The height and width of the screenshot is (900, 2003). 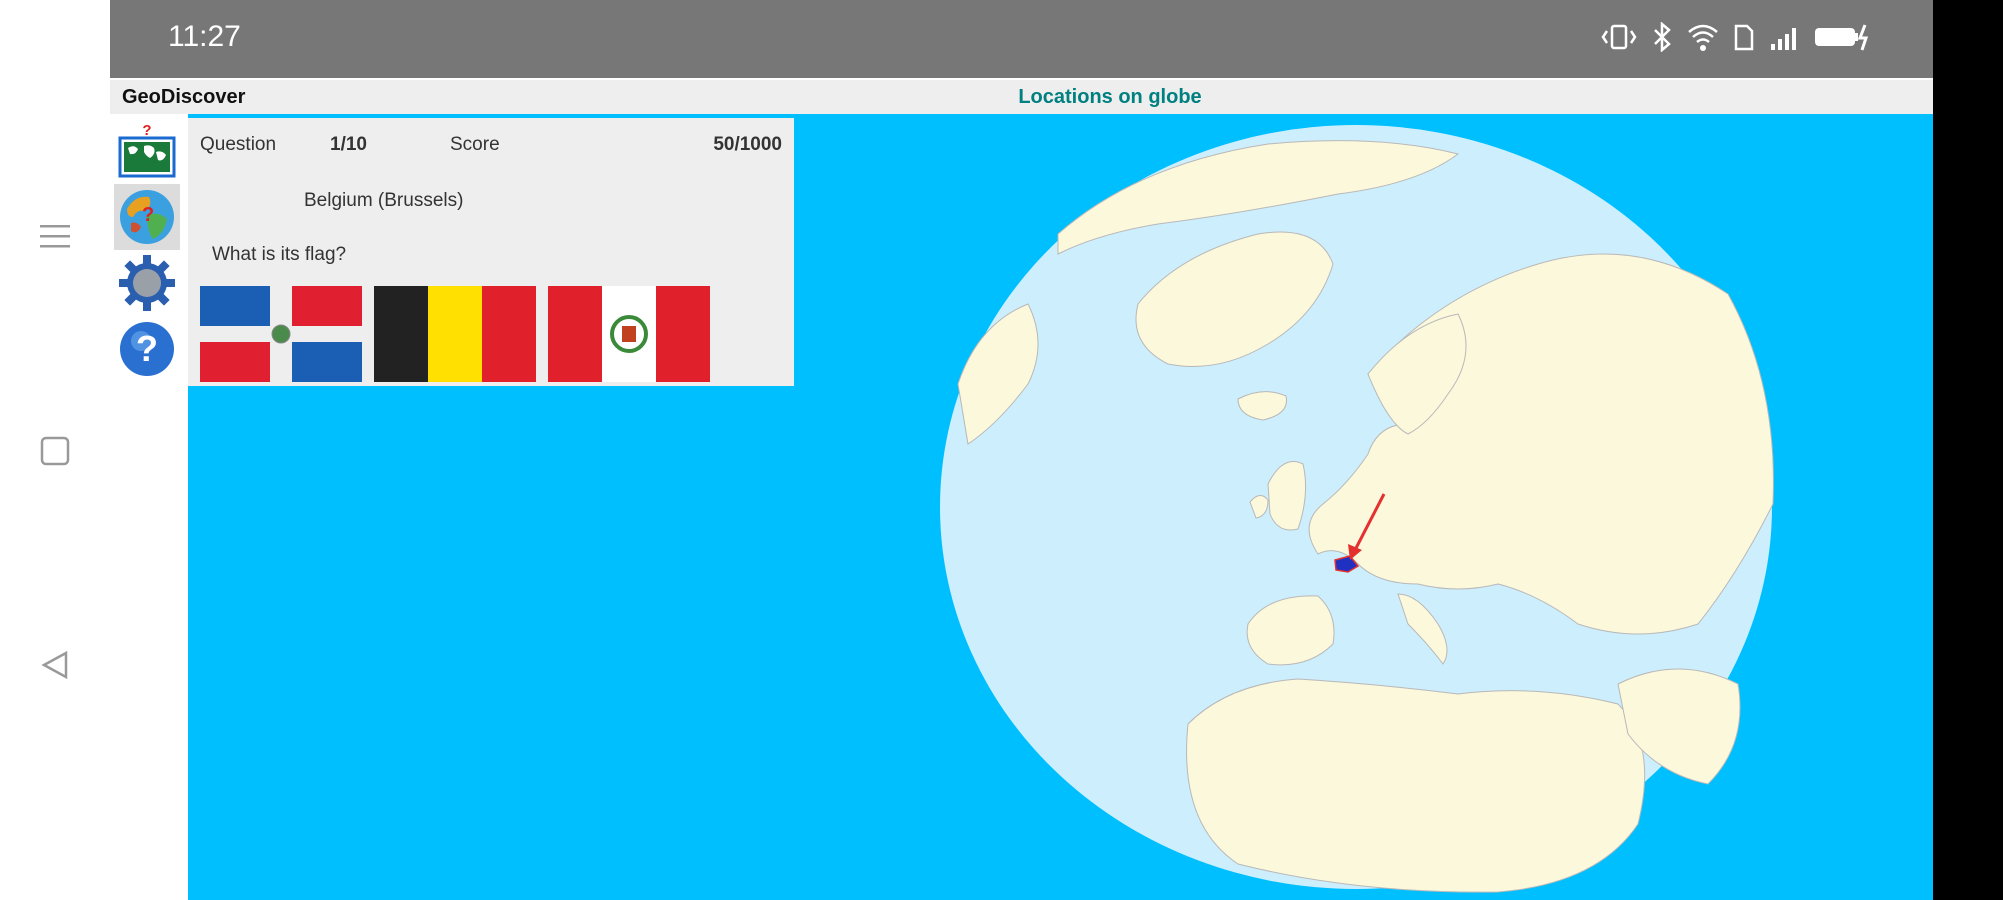 I want to click on menu-icon, so click(x=55, y=236).